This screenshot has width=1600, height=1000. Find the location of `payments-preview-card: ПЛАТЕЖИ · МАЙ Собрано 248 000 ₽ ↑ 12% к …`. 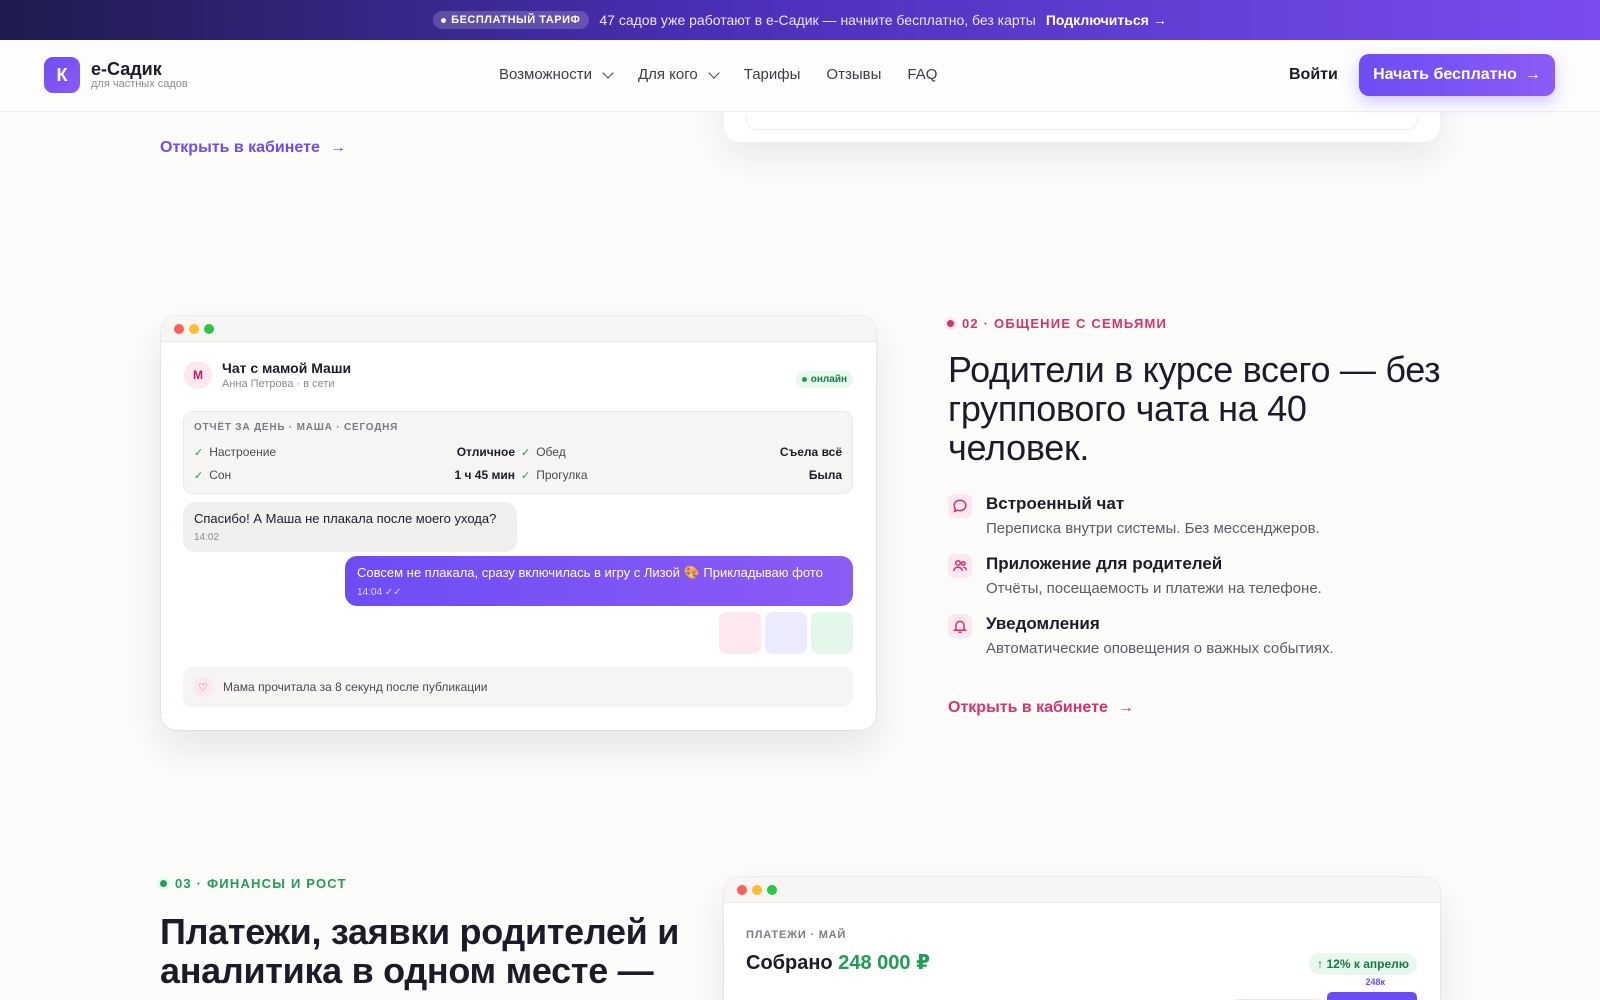

payments-preview-card: ПЛАТЕЖИ · МАЙ Собрано 248 000 ₽ ↑ 12% к … is located at coordinates (1082, 938).